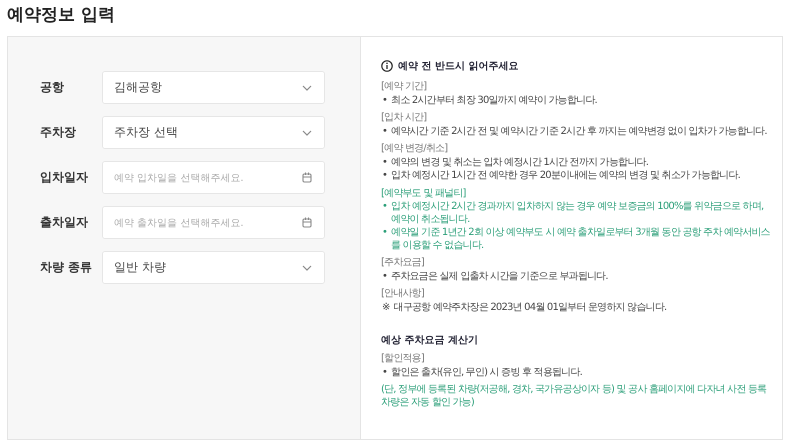 The image size is (800, 446). What do you see at coordinates (403, 263) in the screenshot?
I see `section-heading: [주차요금]` at bounding box center [403, 263].